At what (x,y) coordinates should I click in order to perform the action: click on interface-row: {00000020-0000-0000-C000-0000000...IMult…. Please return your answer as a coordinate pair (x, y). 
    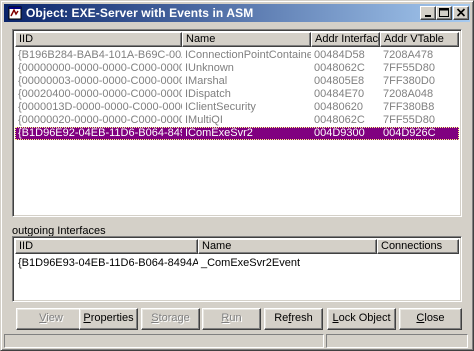
    Looking at the image, I should click on (237, 120).